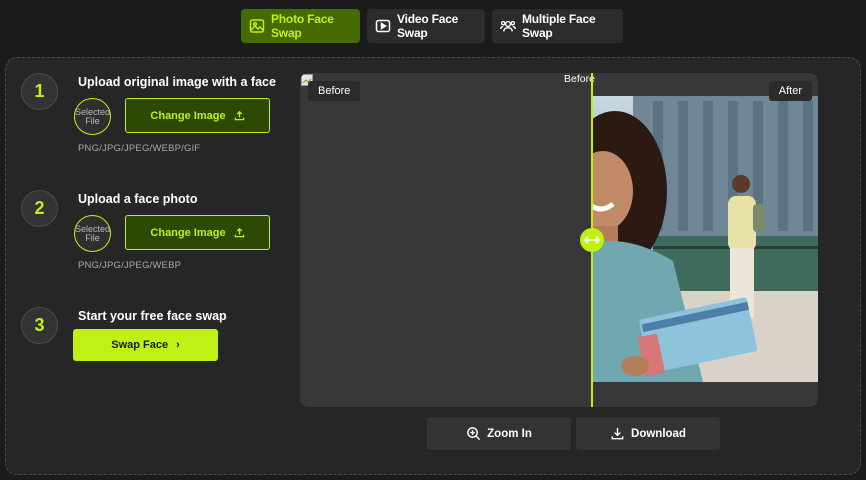 Image resolution: width=866 pixels, height=480 pixels. I want to click on step-1-number: 1, so click(39, 91).